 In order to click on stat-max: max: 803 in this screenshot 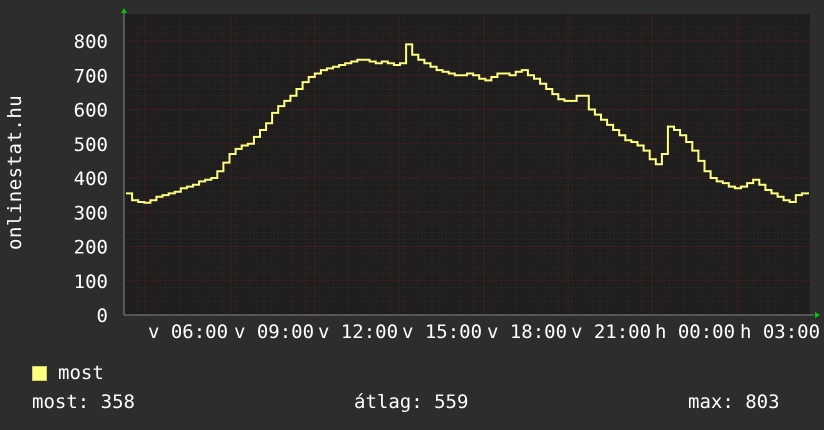, I will do `click(734, 402)`.